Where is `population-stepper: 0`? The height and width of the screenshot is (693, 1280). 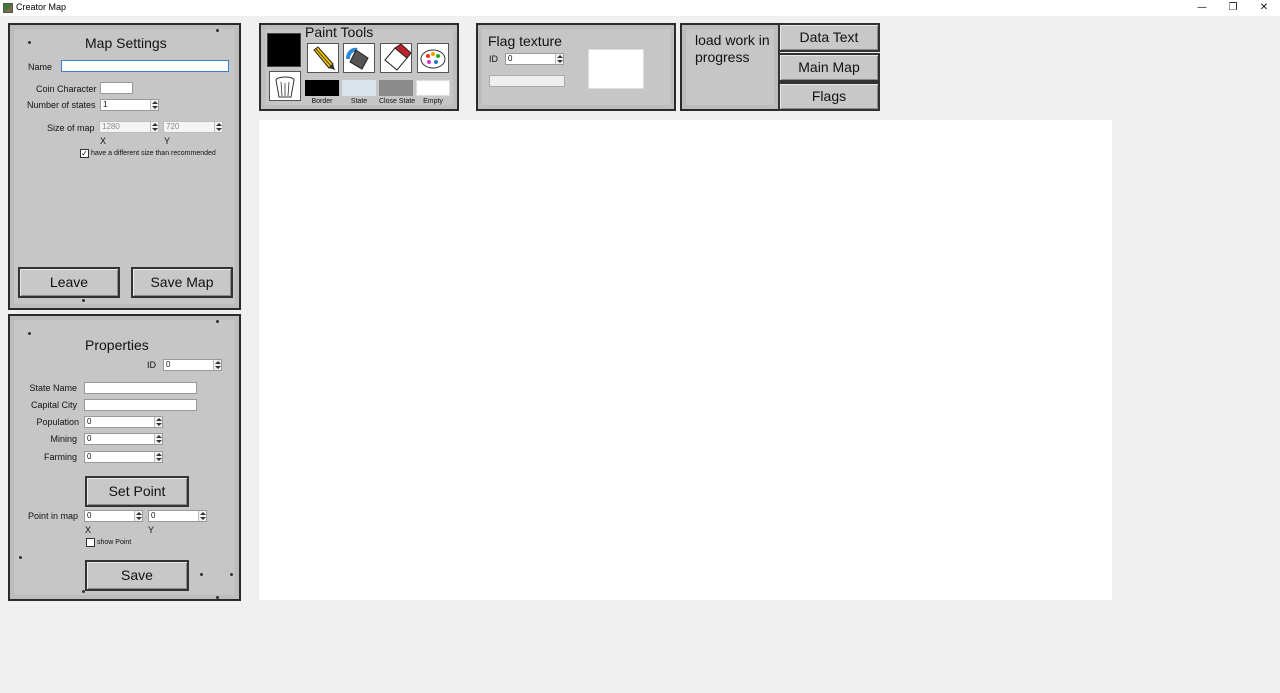
population-stepper: 0 is located at coordinates (123, 422).